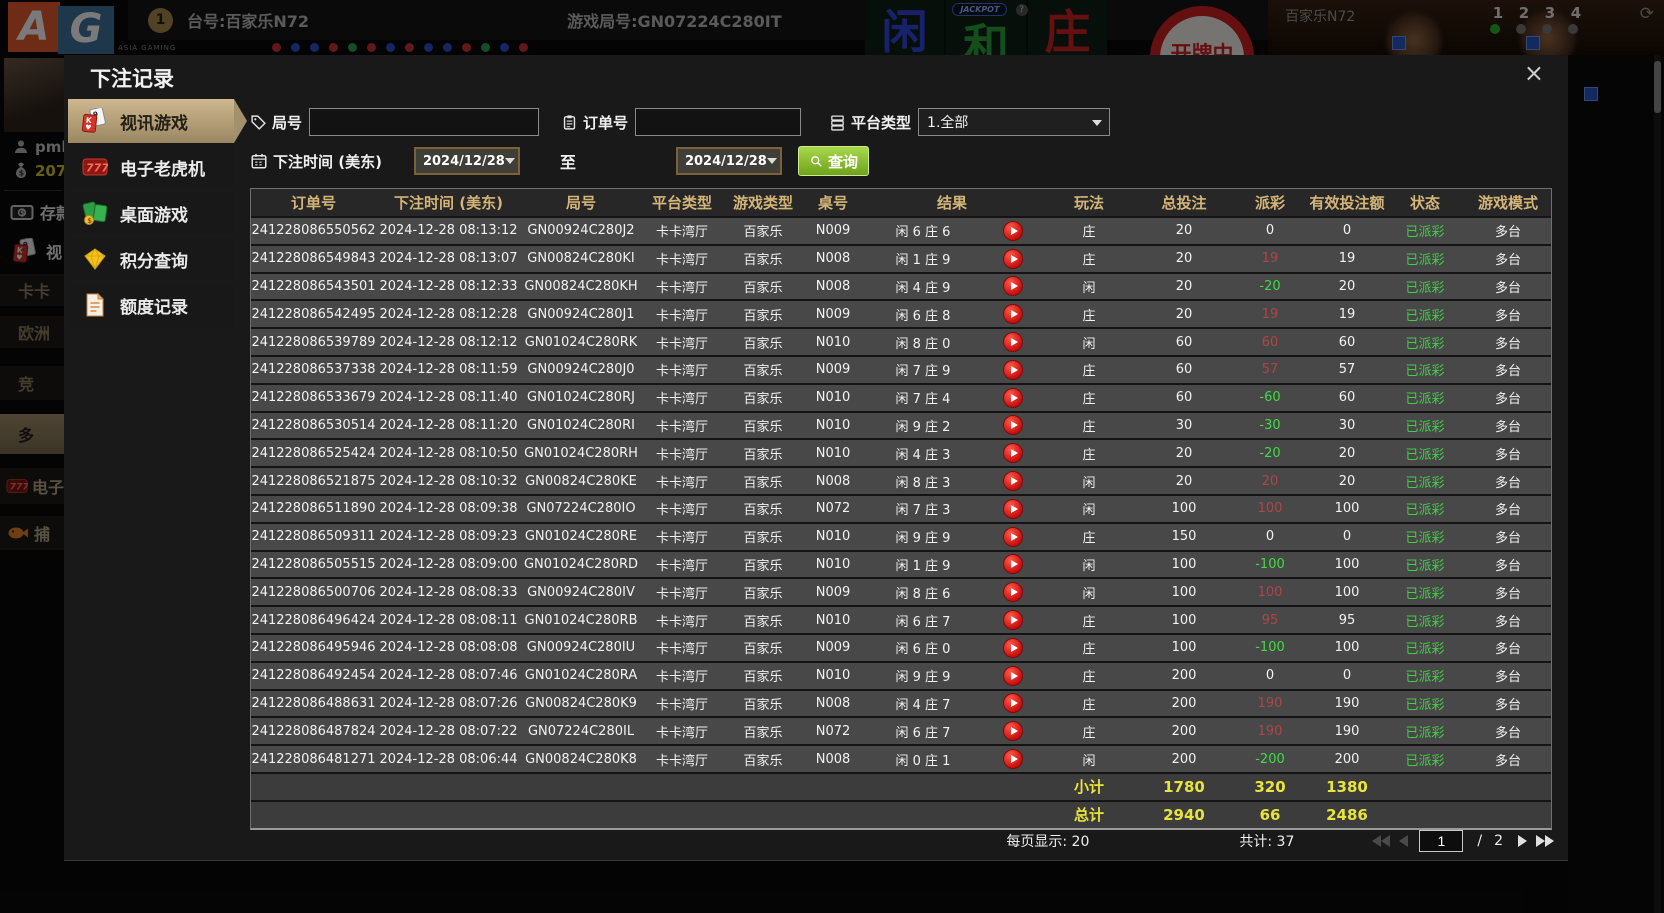 This screenshot has height=913, width=1664. What do you see at coordinates (1270, 537) in the screenshot?
I see `payout-cell: 0` at bounding box center [1270, 537].